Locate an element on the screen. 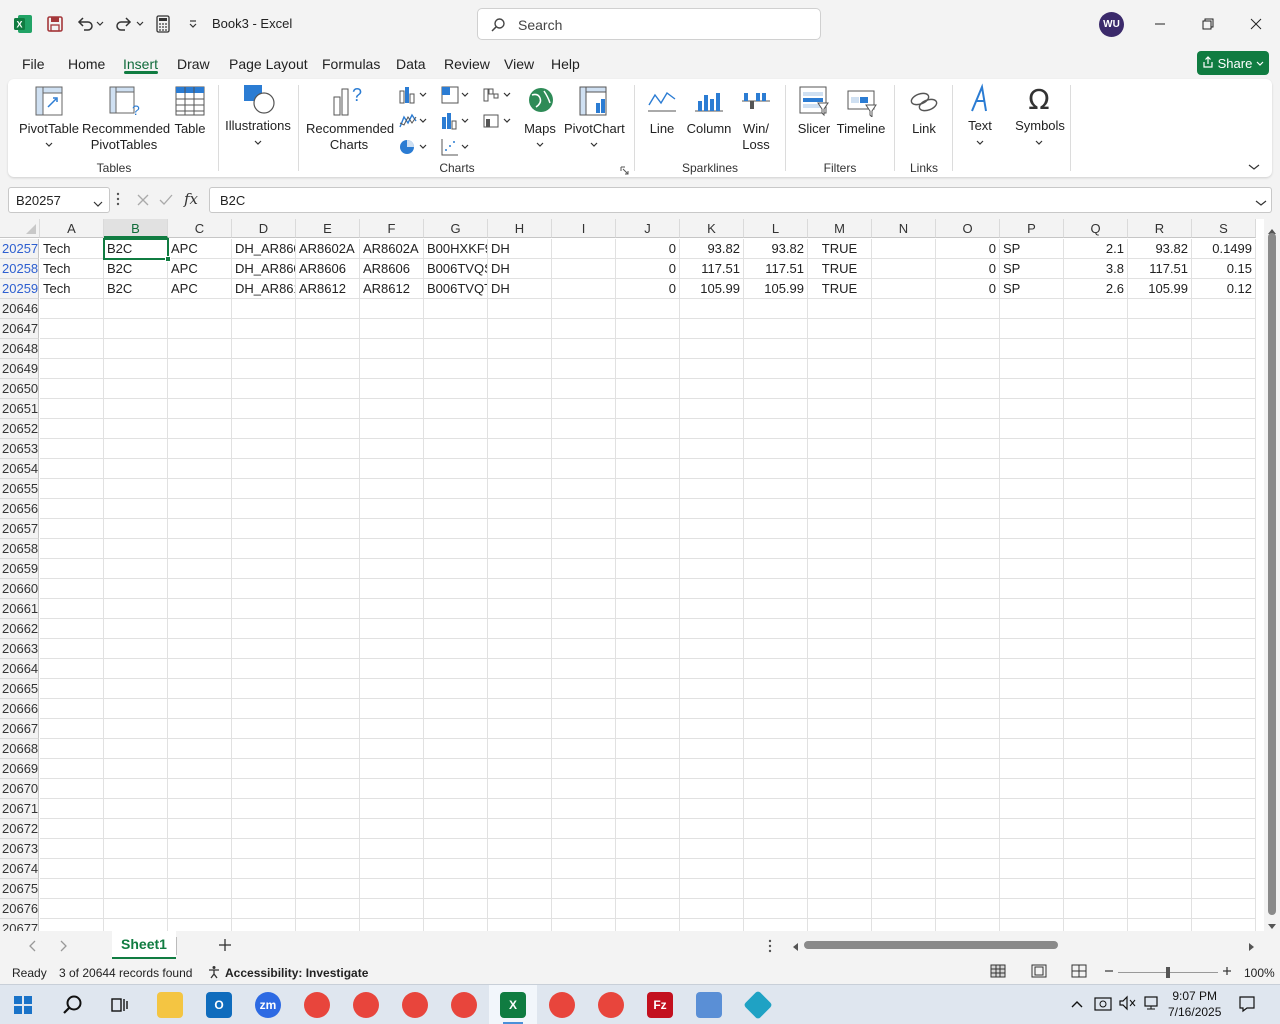 The image size is (1280, 1024). cell: DH_AR860 is located at coordinates (264, 269).